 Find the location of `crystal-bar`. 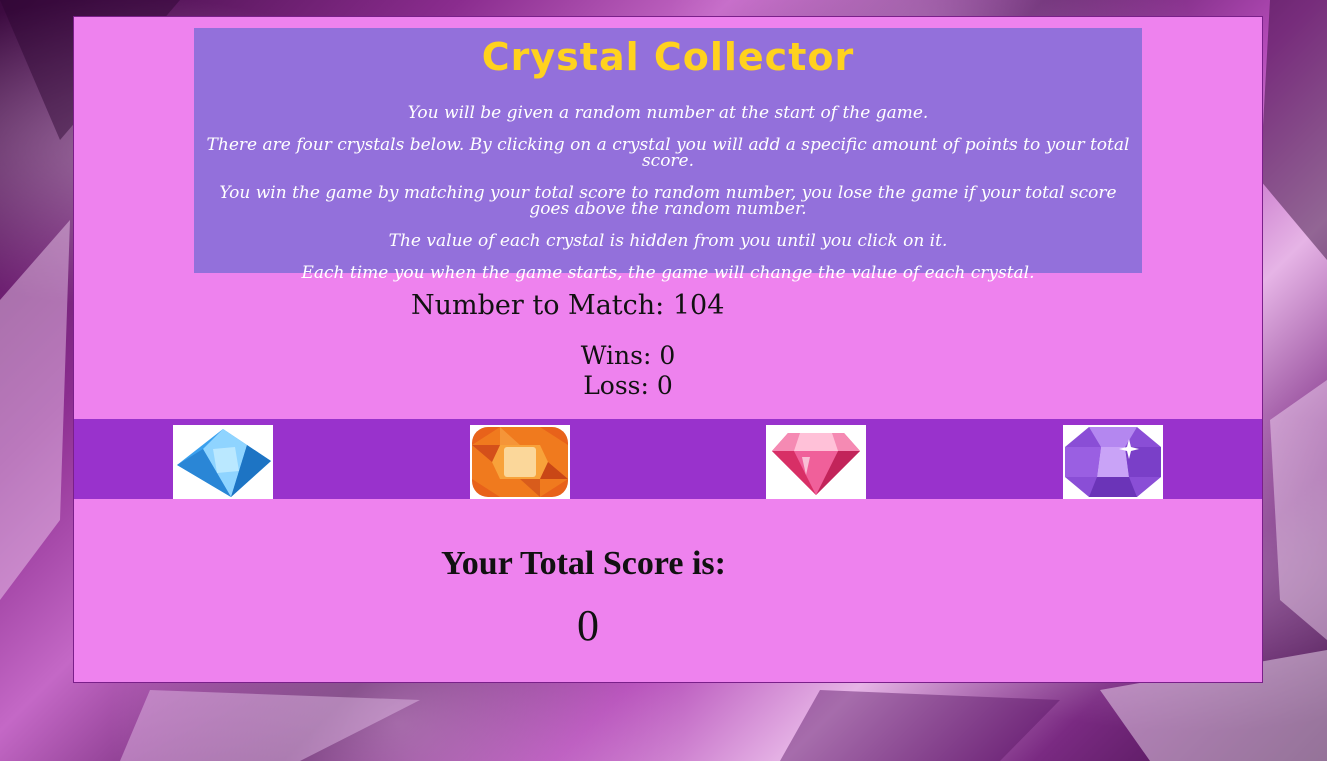

crystal-bar is located at coordinates (668, 459).